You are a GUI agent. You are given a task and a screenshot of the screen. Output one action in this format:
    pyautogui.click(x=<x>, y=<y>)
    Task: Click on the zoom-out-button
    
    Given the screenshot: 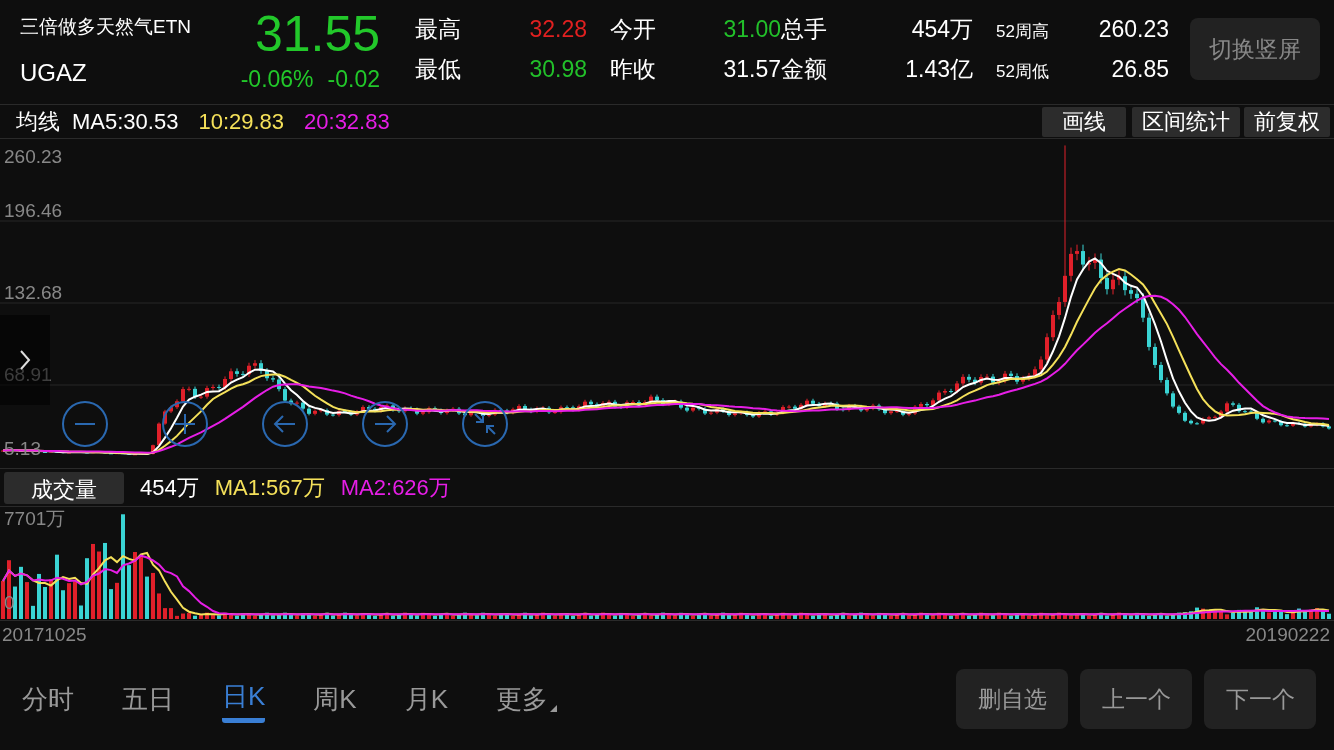 What is the action you would take?
    pyautogui.click(x=85, y=424)
    